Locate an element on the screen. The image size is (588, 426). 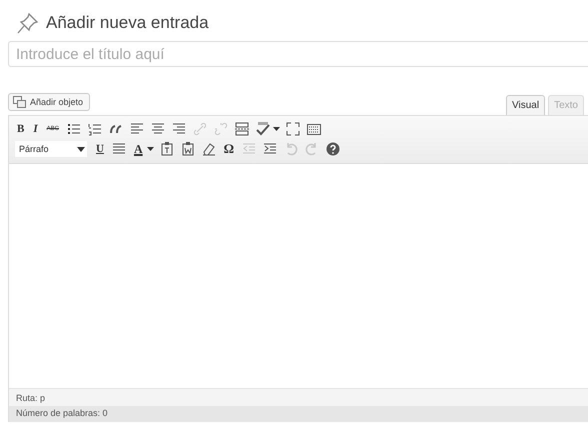
help-icon is located at coordinates (333, 149).